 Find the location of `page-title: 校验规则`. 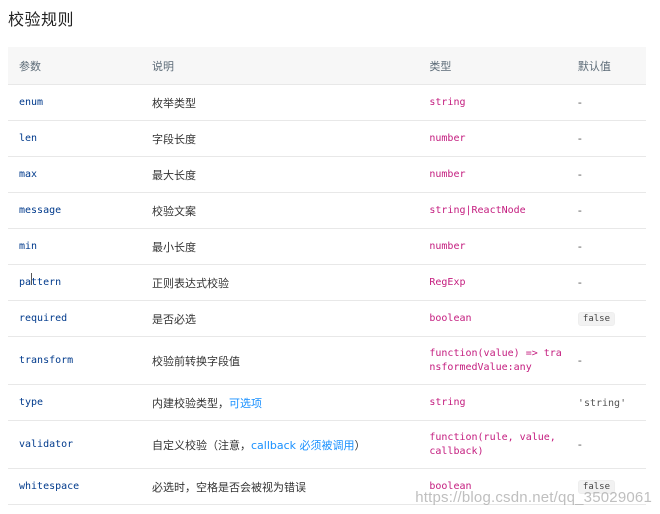

page-title: 校验规则 is located at coordinates (41, 19).